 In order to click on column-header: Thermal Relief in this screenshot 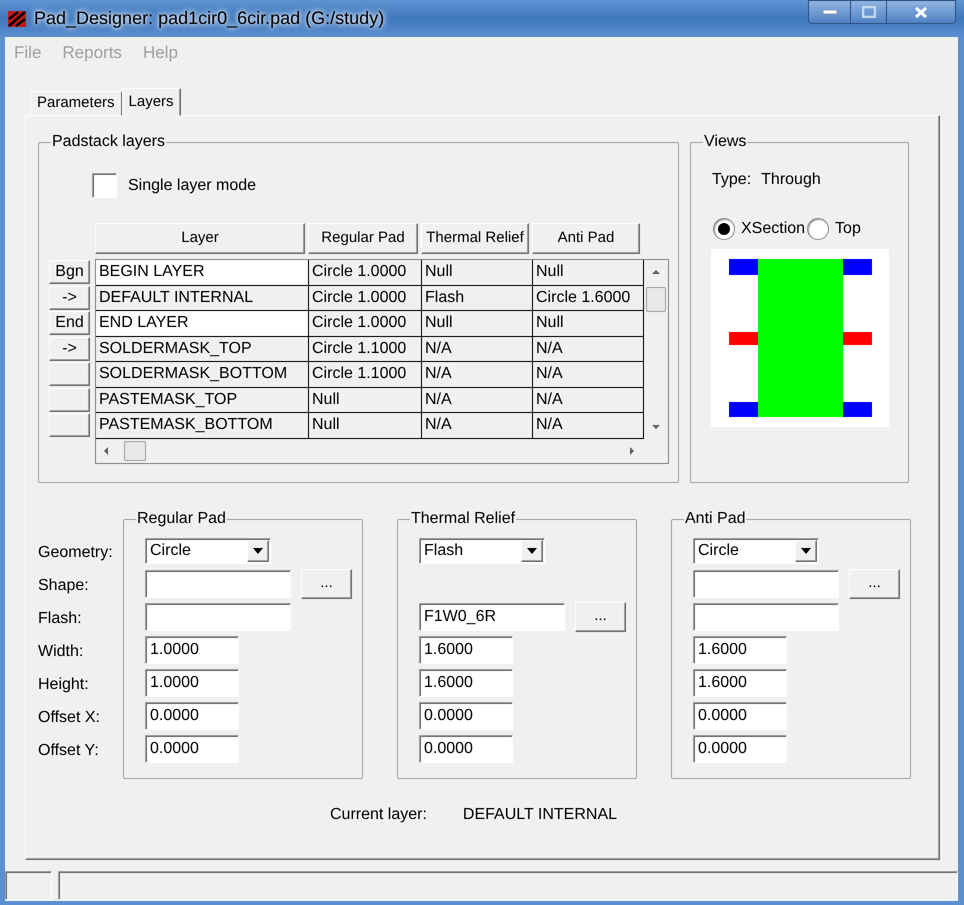, I will do `click(475, 238)`.